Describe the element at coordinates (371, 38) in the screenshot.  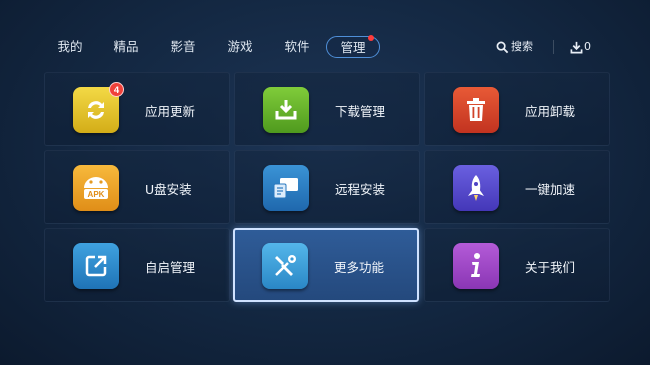
I see `notification-dot` at that location.